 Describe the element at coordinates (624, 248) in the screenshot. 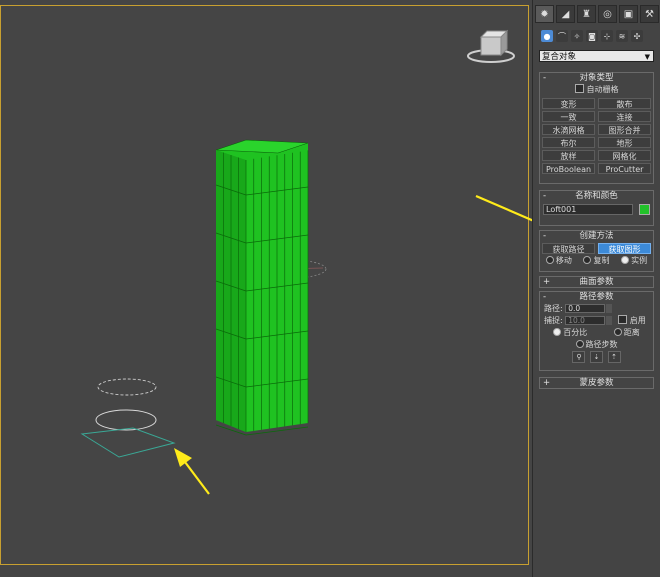

I see `get-shape-button: 获取图形` at that location.